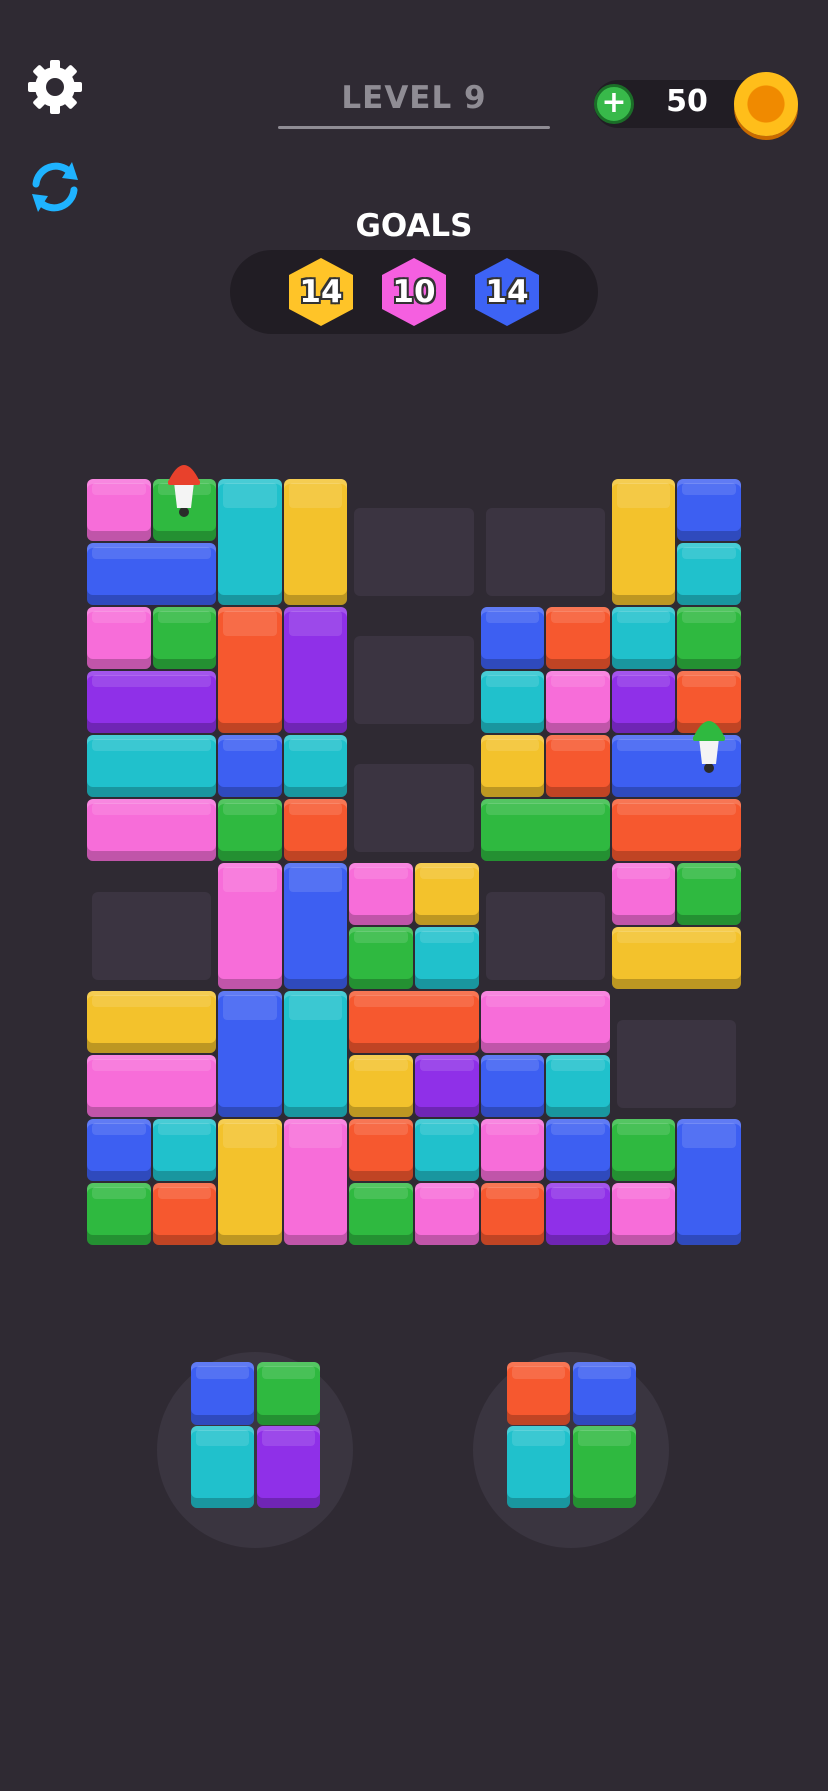 The image size is (828, 1791). I want to click on tray-block-purple, so click(288, 1467).